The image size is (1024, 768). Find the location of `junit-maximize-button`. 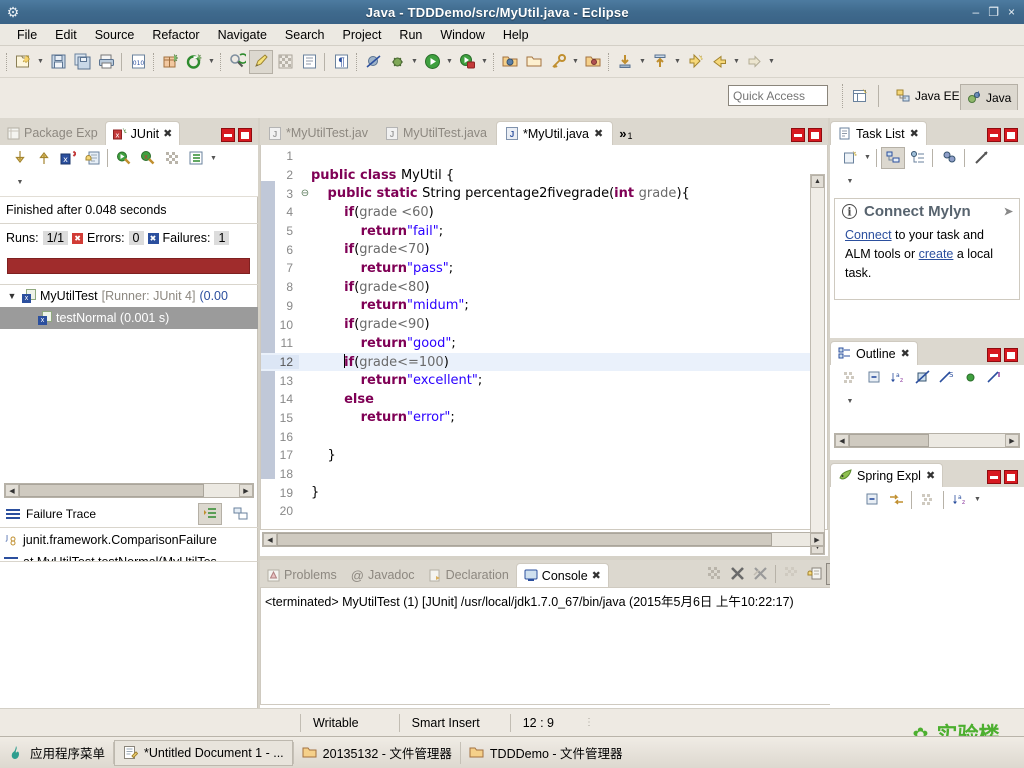

junit-maximize-button is located at coordinates (245, 135).